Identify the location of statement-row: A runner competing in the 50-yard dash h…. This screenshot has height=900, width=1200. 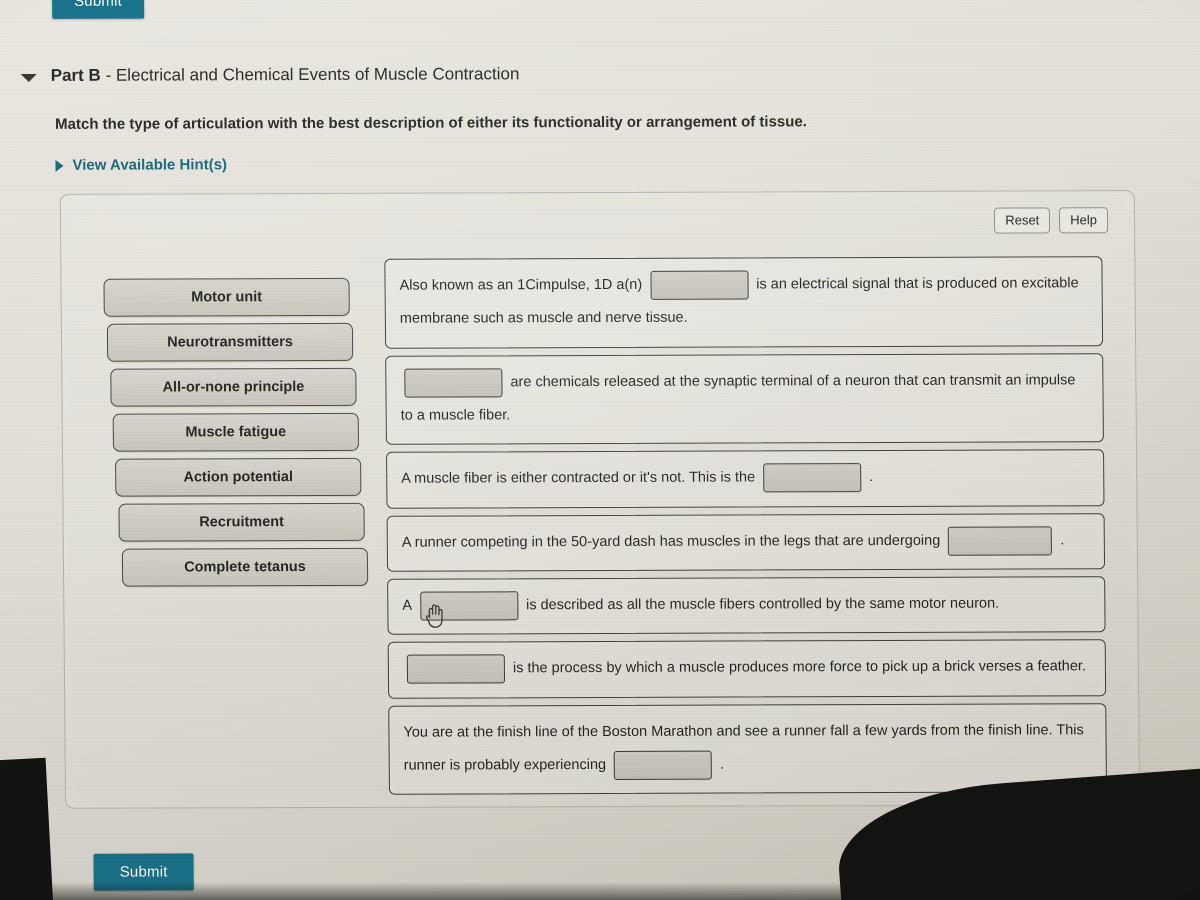
(746, 542).